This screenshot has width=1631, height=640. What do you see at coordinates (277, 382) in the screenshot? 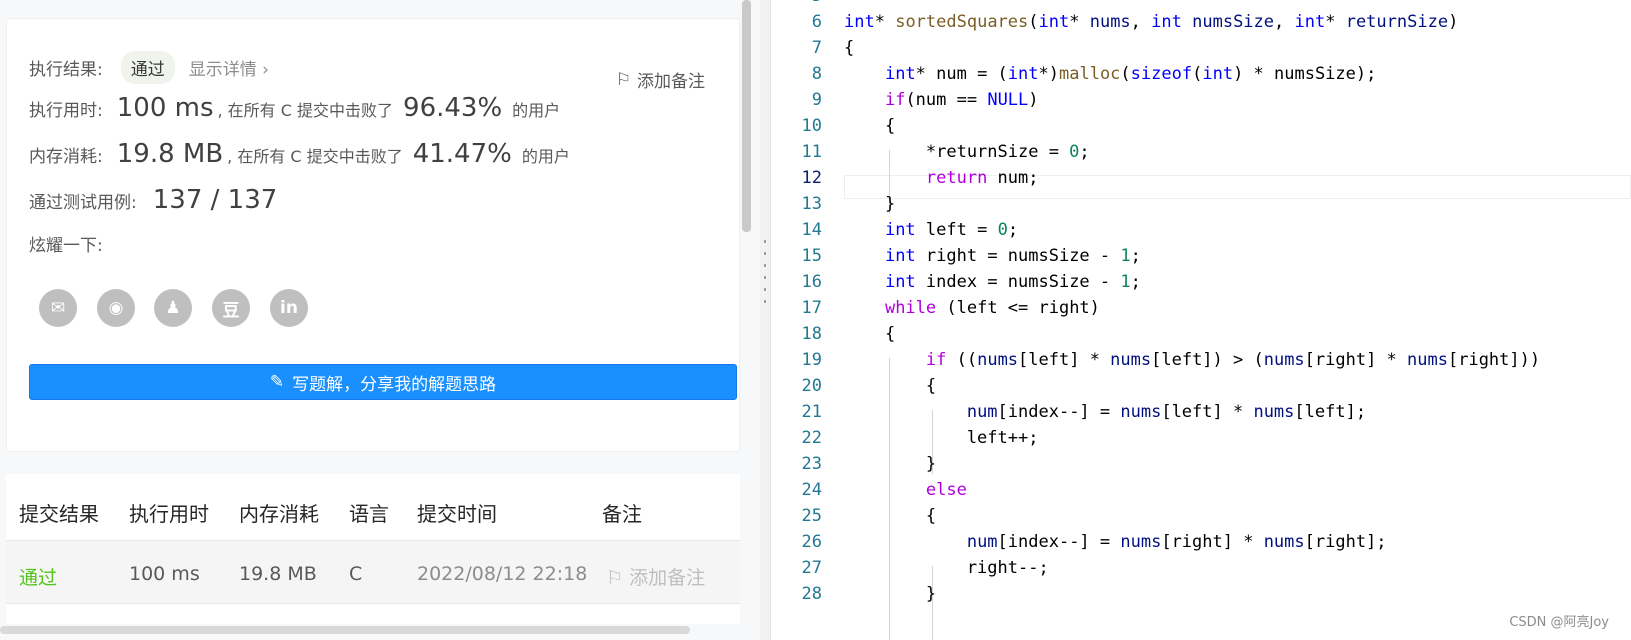
I see `pencil-icon: ✎` at bounding box center [277, 382].